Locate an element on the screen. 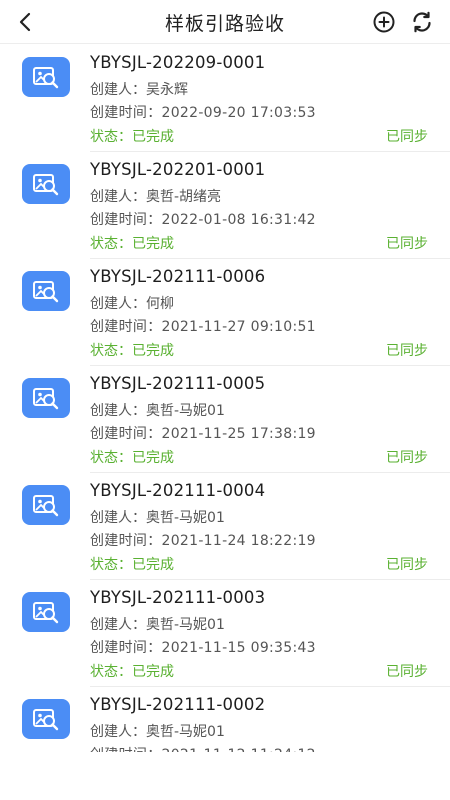  record-created-time: 创建时间：2021-11-25 17:38:19 is located at coordinates (203, 434).